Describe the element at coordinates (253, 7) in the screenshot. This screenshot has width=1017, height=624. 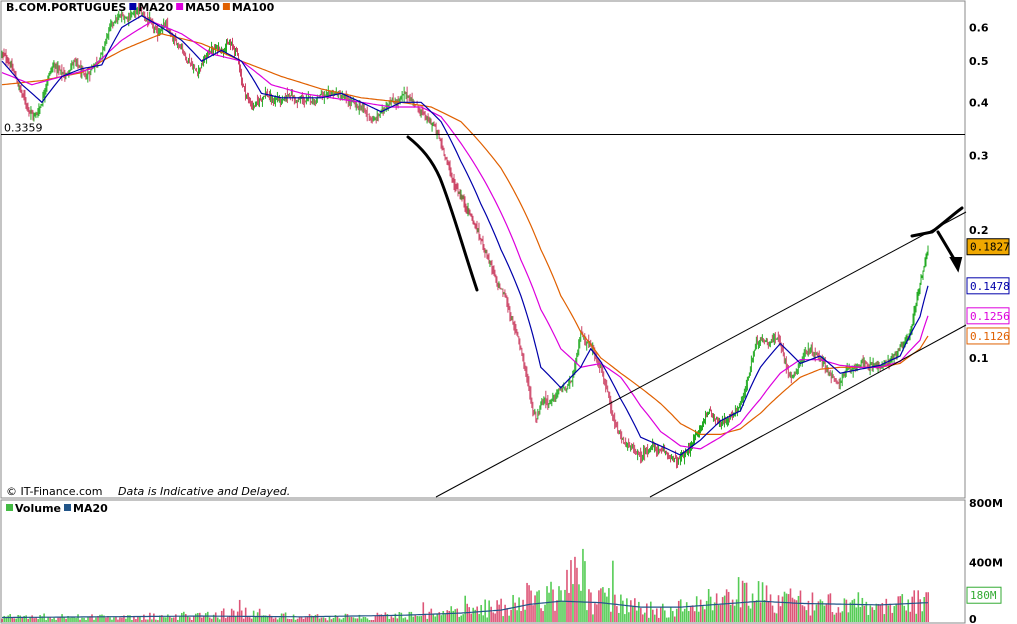
I see `legend-label: MA100` at that location.